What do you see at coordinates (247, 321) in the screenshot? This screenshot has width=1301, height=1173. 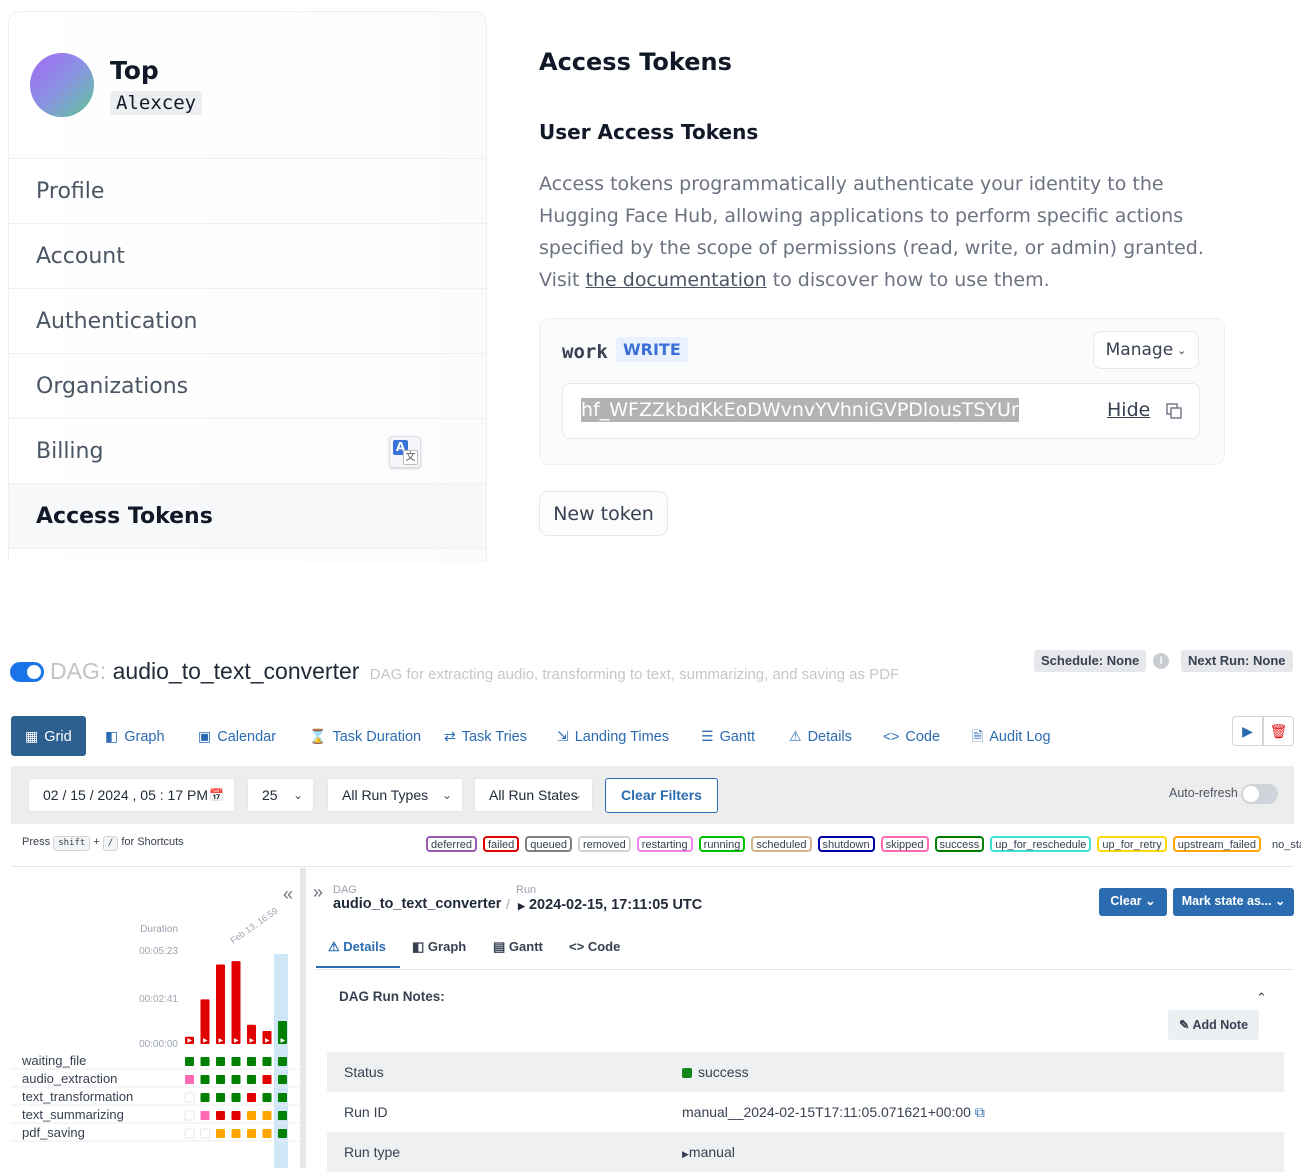 I see `sidebar-item-authentication: Authentication` at bounding box center [247, 321].